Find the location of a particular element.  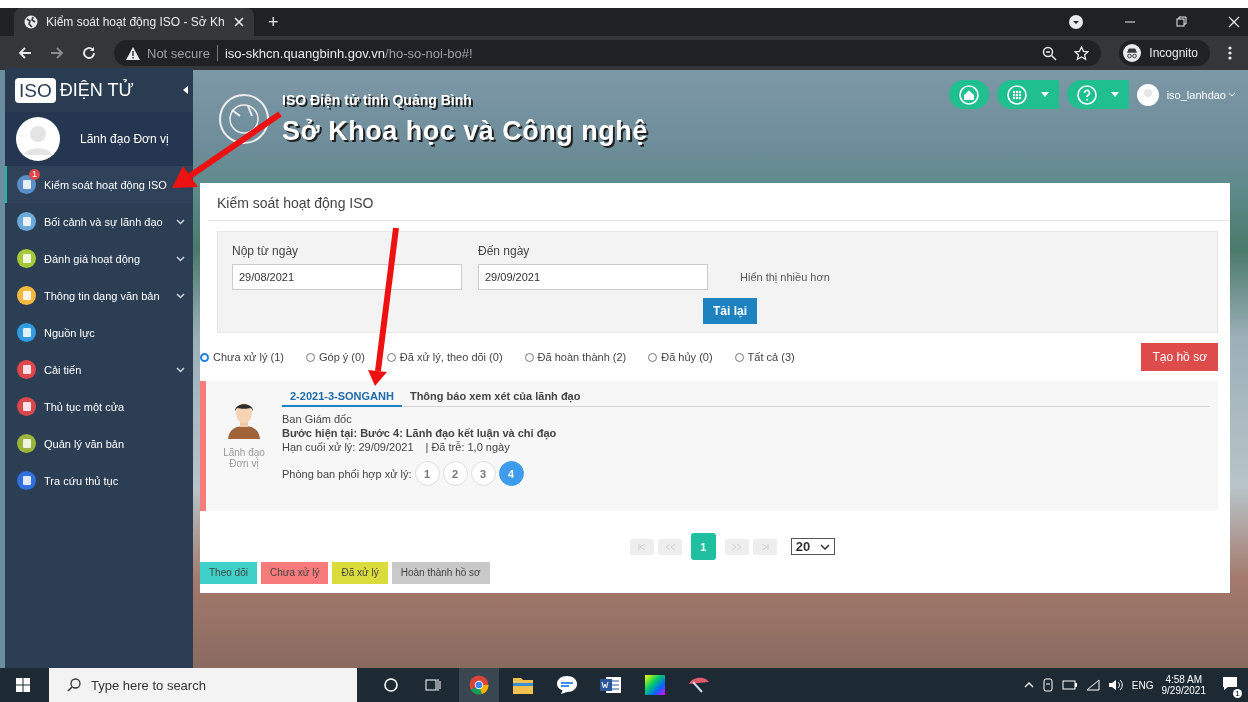

current-step-text: Bước hiện tại: Bước 4: Lãnh đạo kết luận và chỉ đạo is located at coordinates (420, 433).